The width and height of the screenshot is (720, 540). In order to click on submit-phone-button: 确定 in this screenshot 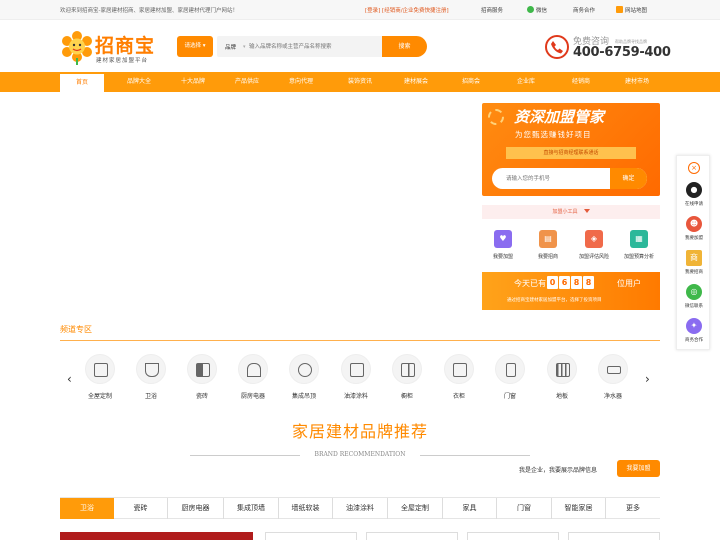, I will do `click(628, 178)`.